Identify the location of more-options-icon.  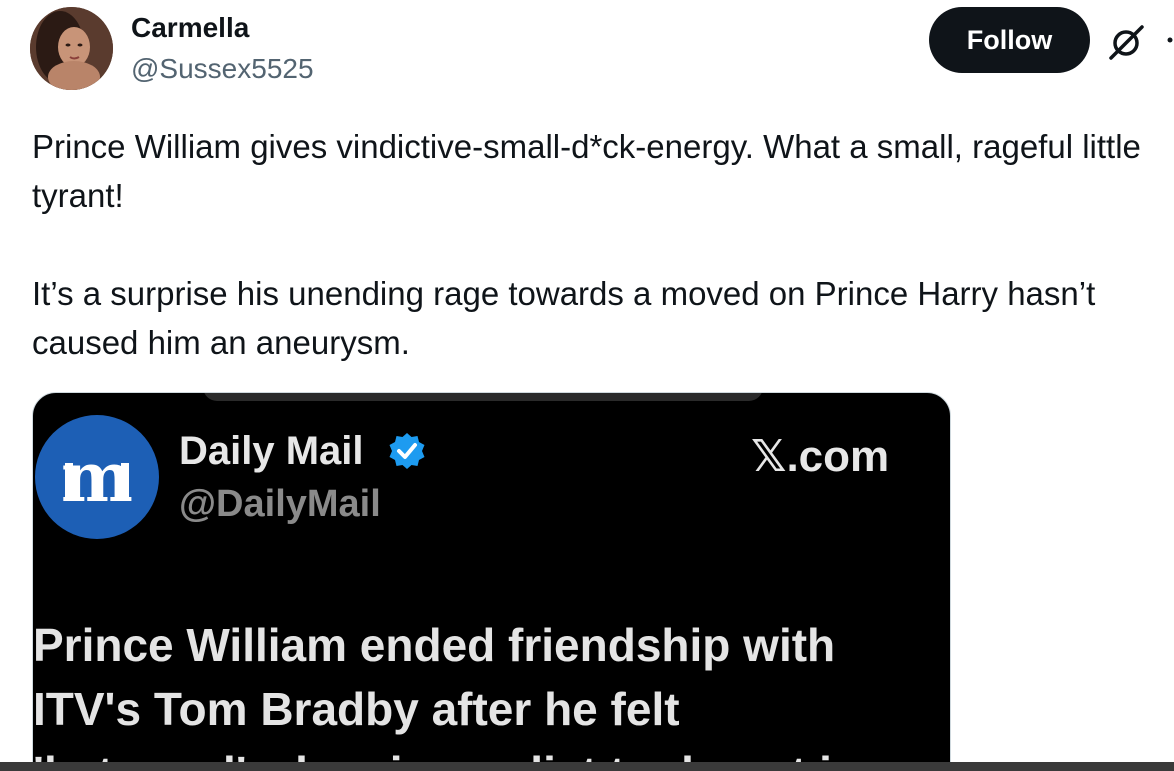
(1168, 40).